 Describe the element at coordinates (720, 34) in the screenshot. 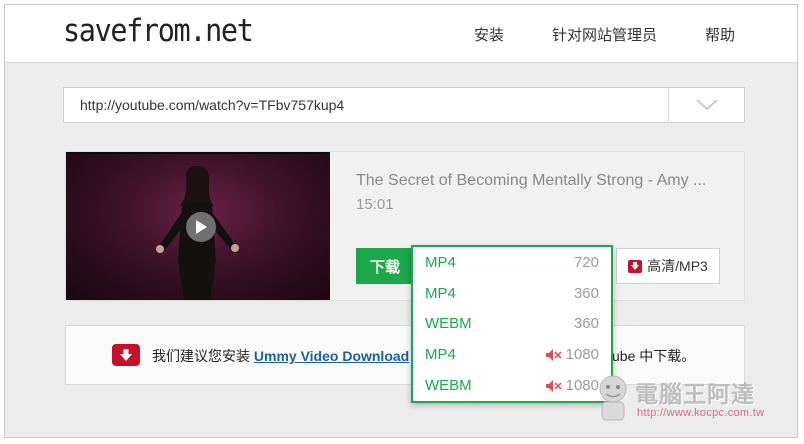

I see `nav-help: 帮助` at that location.